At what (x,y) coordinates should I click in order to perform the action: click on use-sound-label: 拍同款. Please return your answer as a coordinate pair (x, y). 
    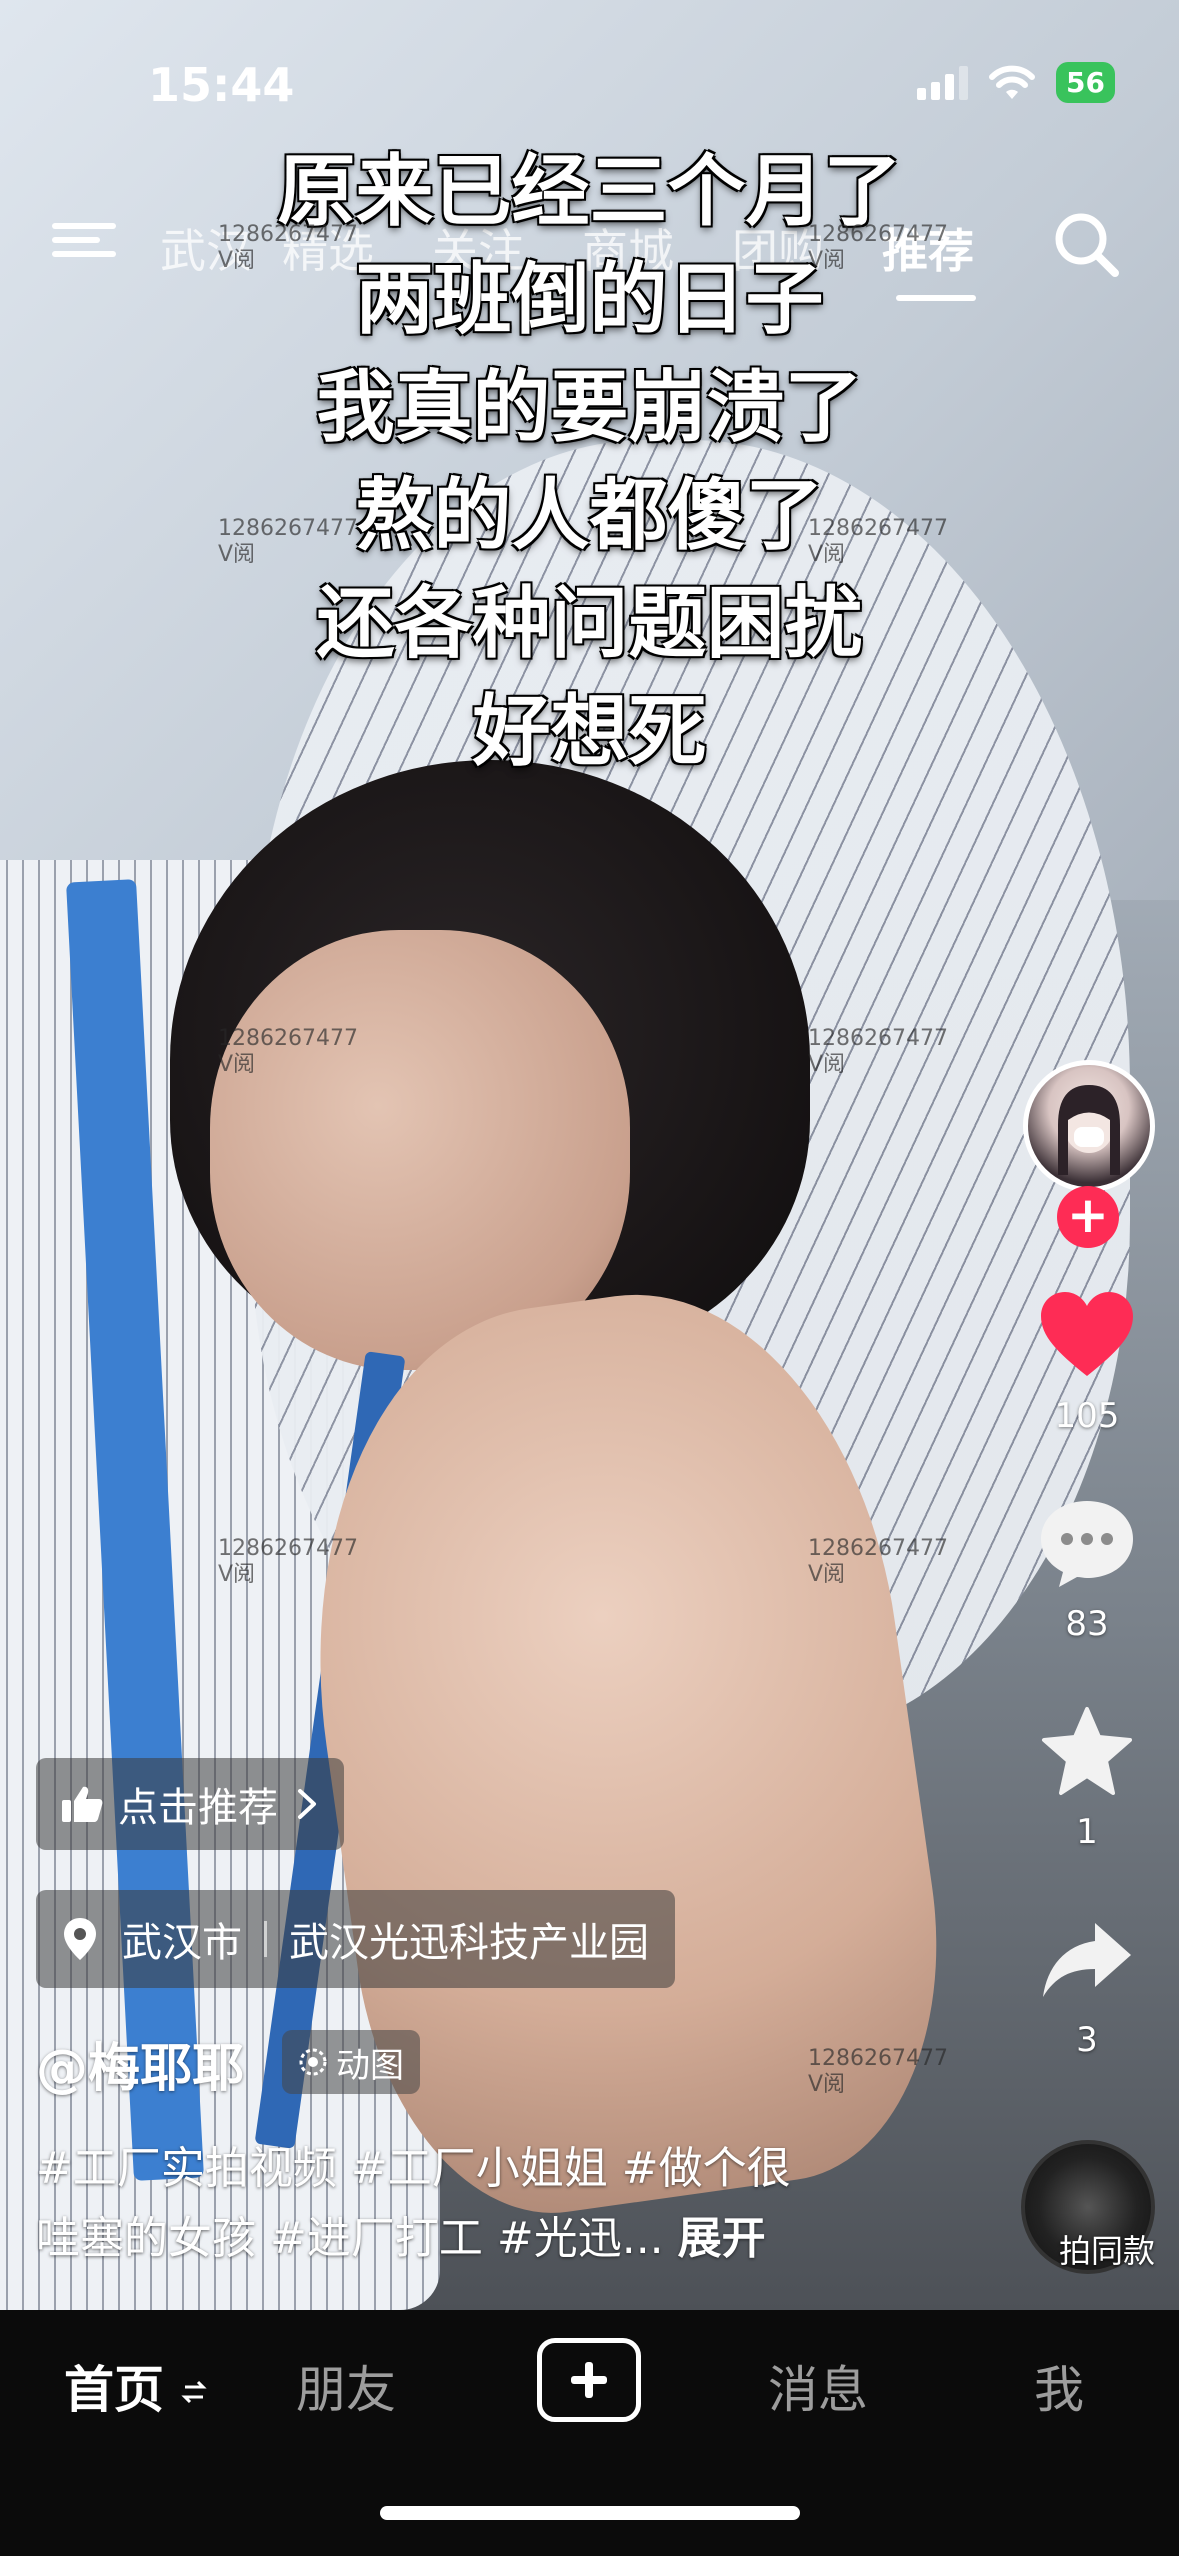
    Looking at the image, I should click on (1107, 2249).